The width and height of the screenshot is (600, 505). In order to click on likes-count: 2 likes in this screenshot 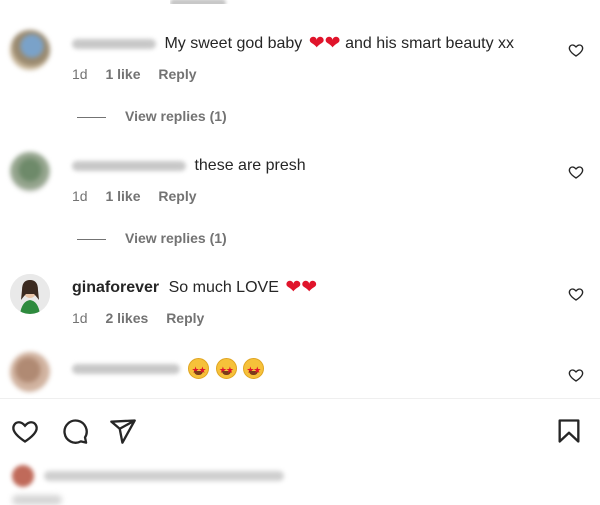, I will do `click(126, 318)`.